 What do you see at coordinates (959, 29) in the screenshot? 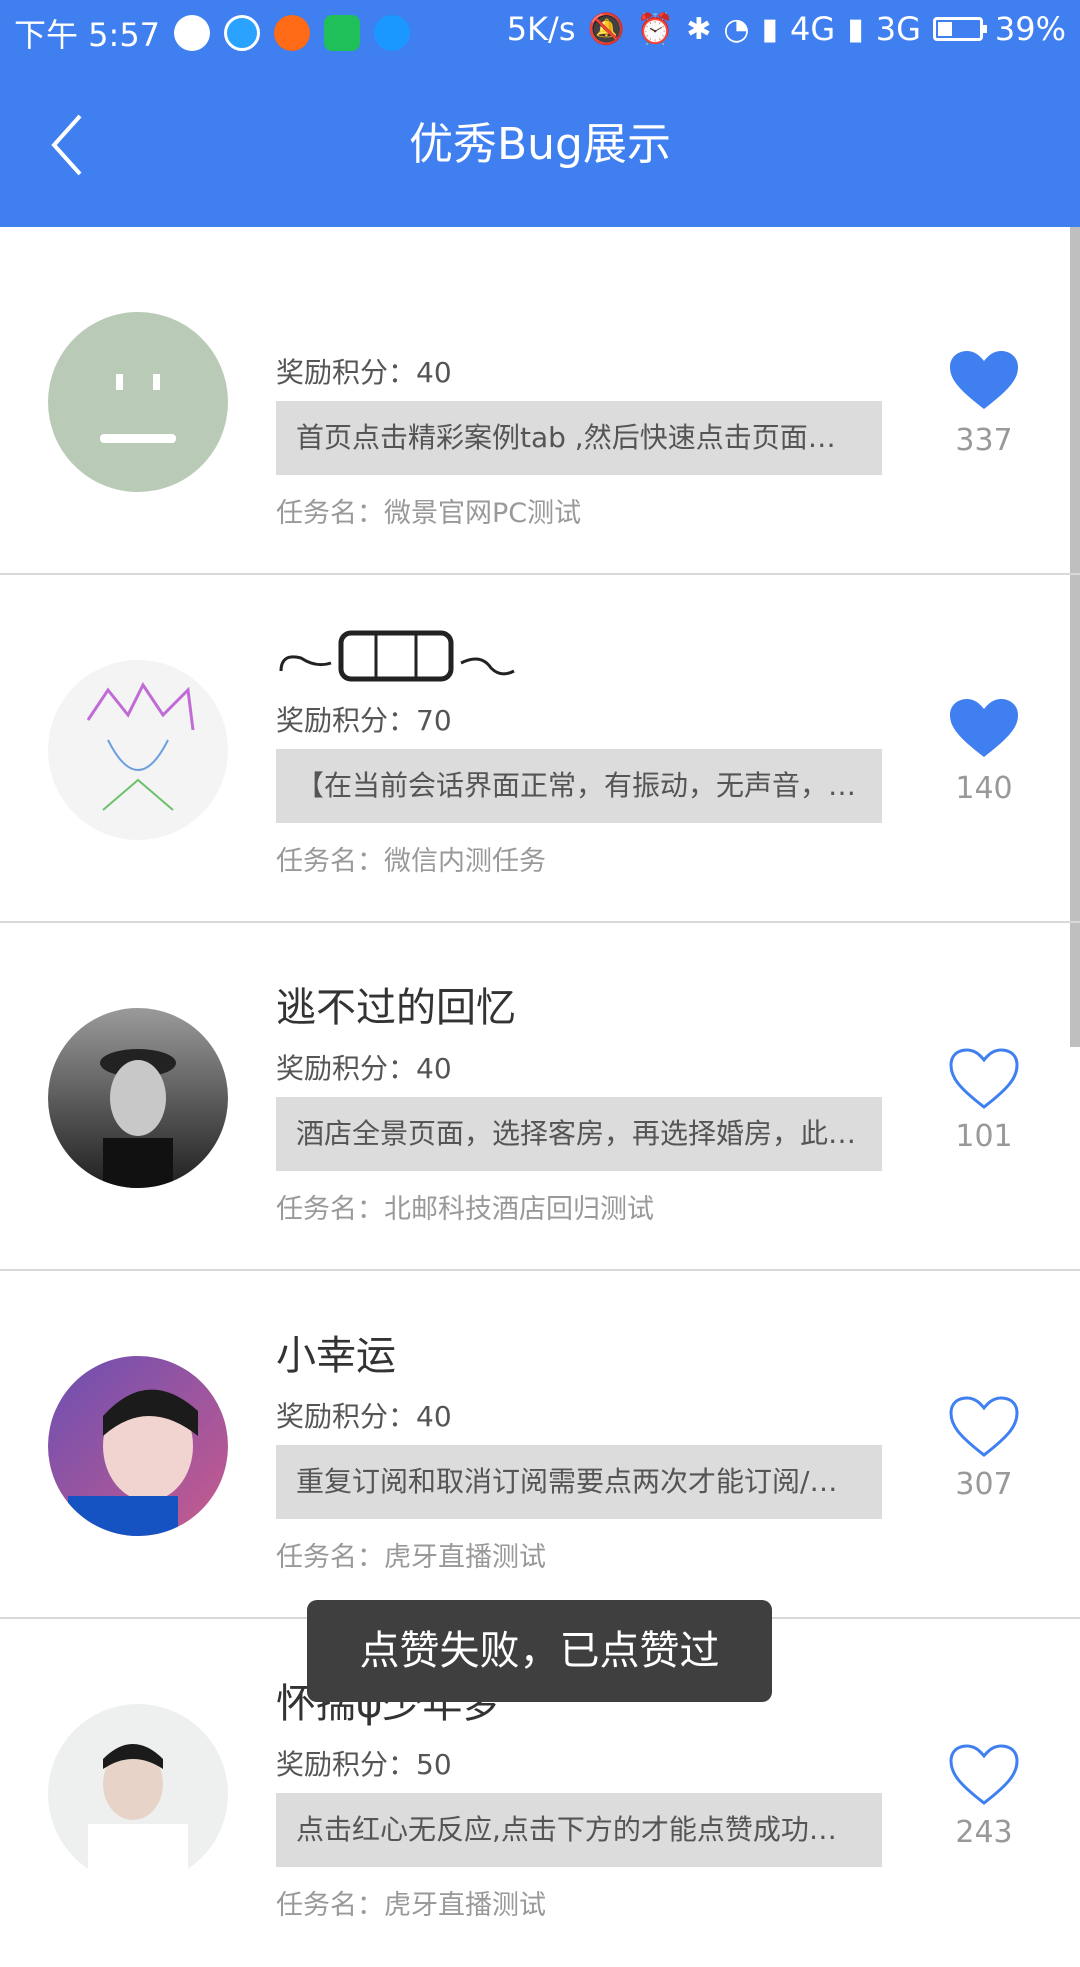
I see `battery-icon` at bounding box center [959, 29].